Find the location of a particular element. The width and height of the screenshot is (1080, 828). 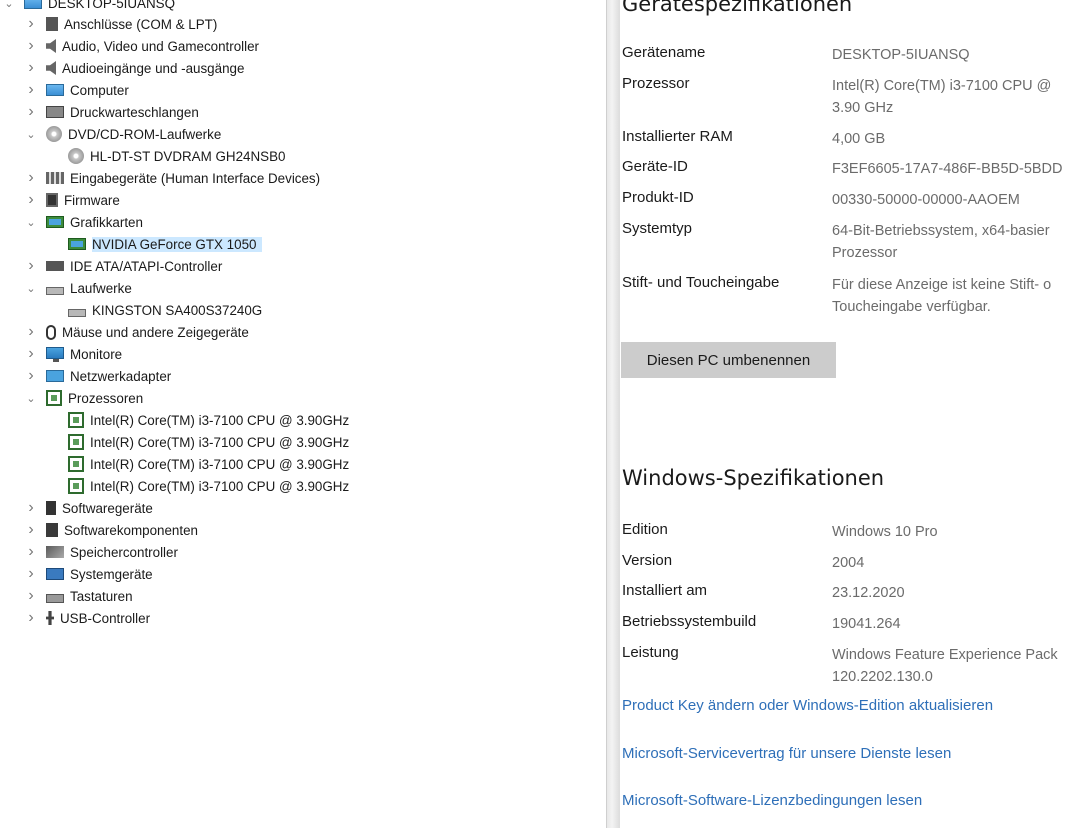

tree-category-item: › IDE ATA/ATAPI-Controller is located at coordinates (111, 266).